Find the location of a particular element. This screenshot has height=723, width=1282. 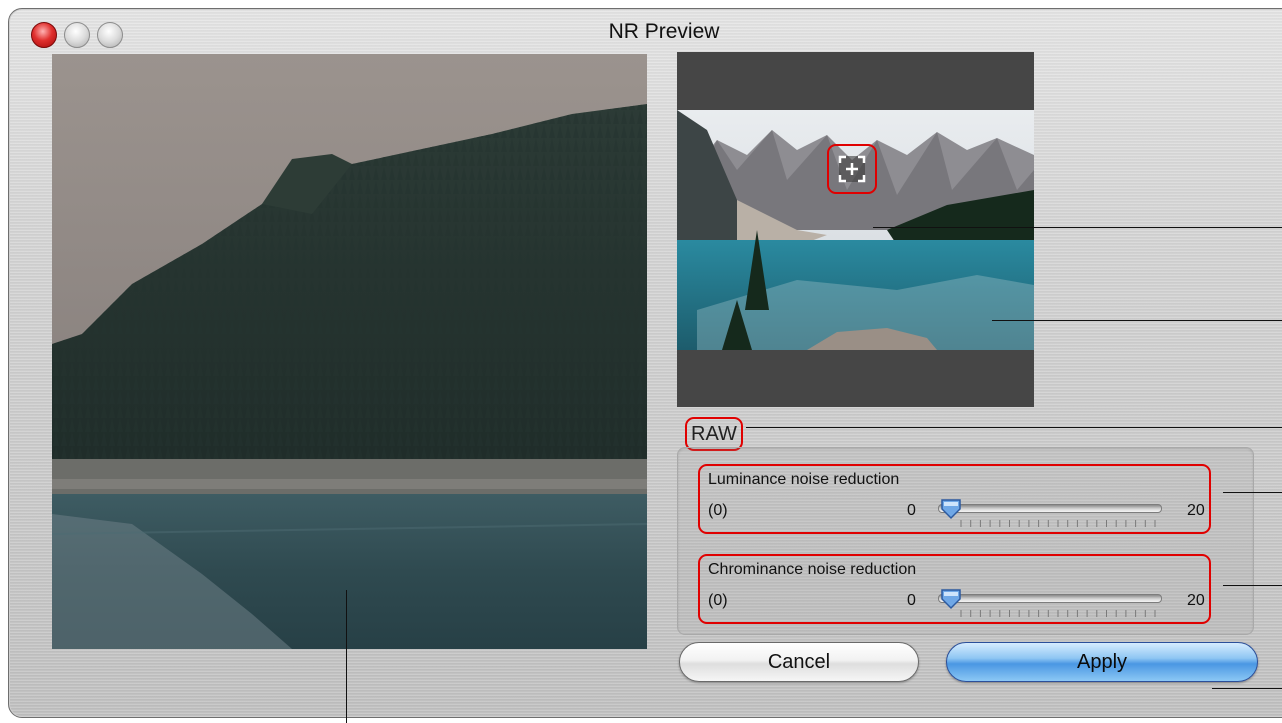

chrominance-current-value: (0) is located at coordinates (718, 600).